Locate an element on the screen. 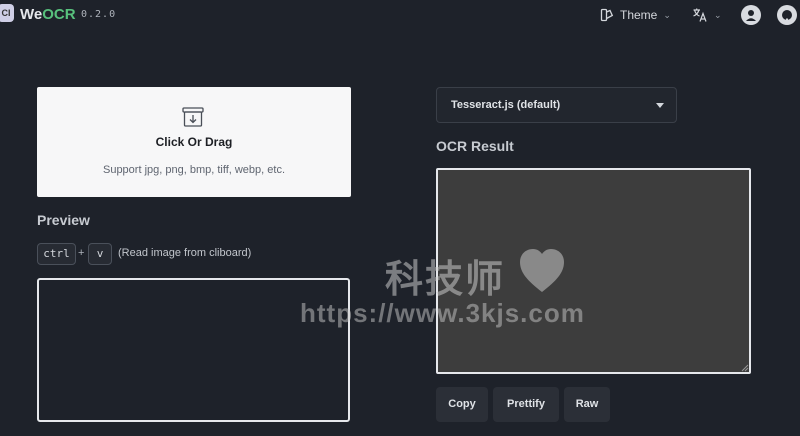 This screenshot has width=800, height=436. raw-button: Raw is located at coordinates (587, 404).